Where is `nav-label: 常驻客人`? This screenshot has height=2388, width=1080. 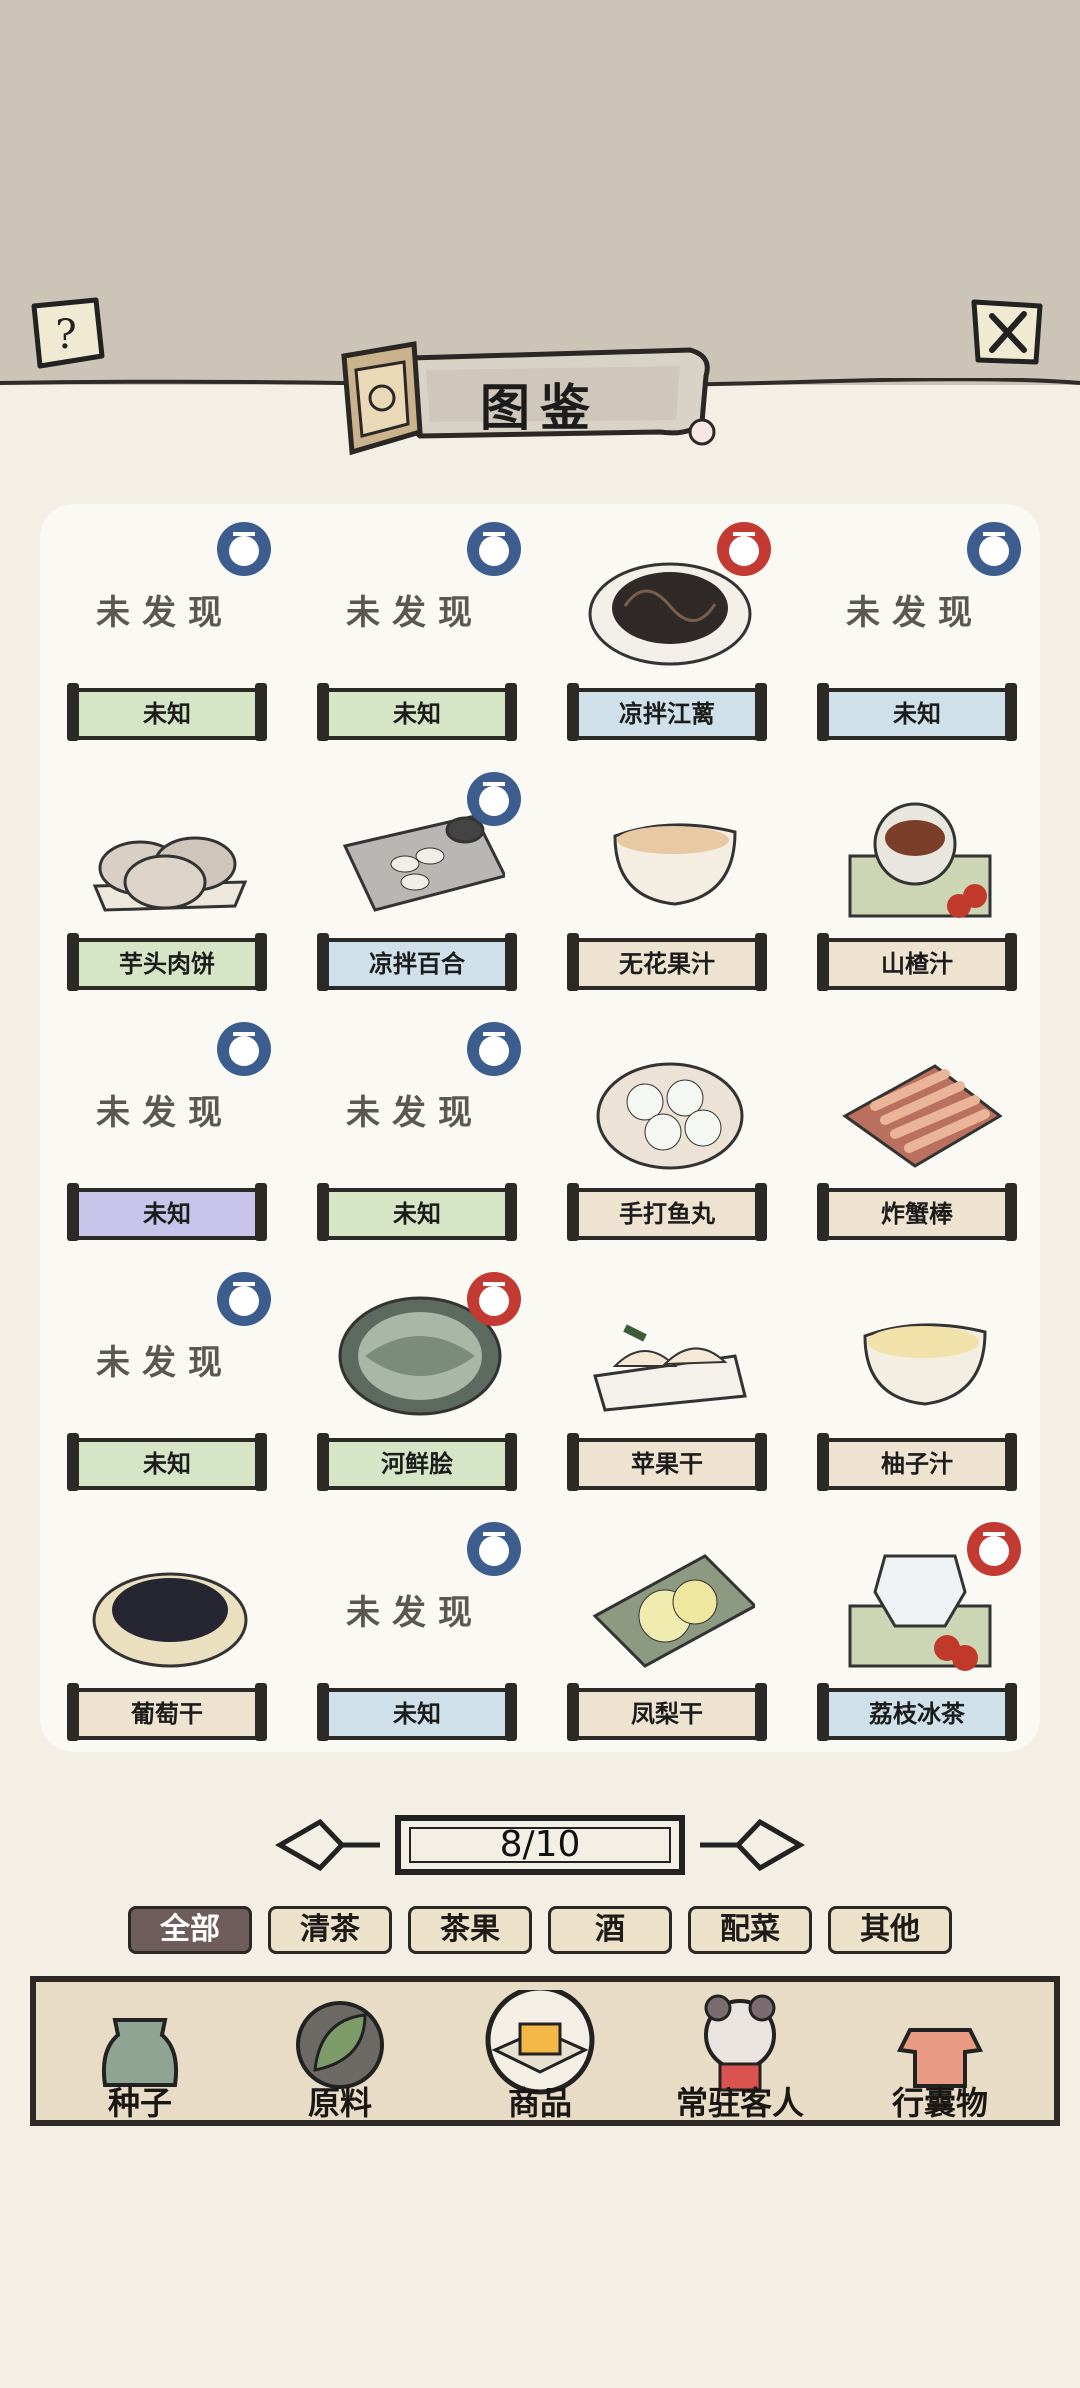 nav-label: 常驻客人 is located at coordinates (739, 2103).